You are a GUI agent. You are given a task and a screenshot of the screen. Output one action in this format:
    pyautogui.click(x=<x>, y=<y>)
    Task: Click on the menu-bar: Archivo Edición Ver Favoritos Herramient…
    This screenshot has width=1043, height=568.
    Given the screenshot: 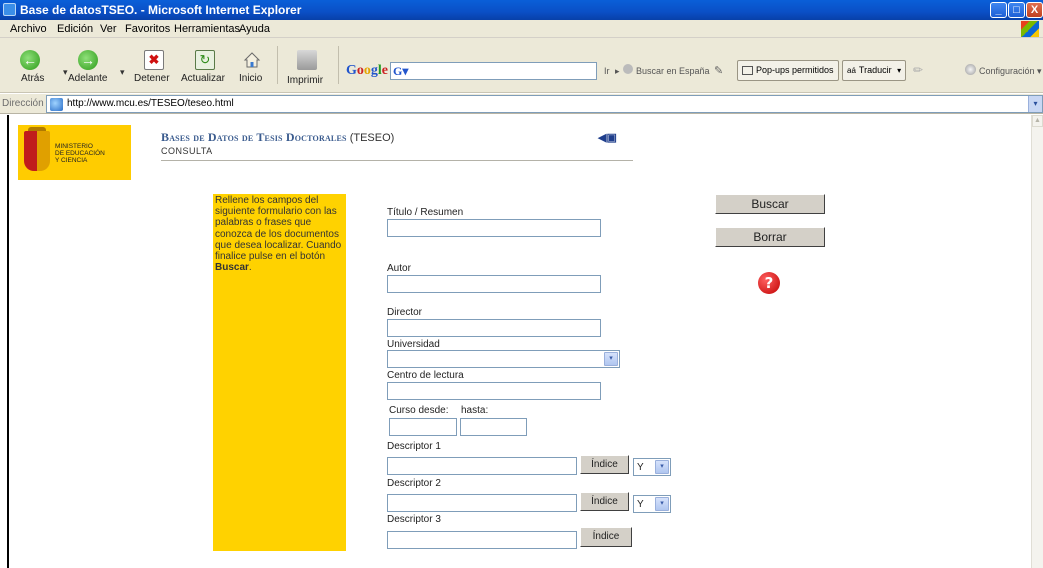 What is the action you would take?
    pyautogui.click(x=521, y=29)
    